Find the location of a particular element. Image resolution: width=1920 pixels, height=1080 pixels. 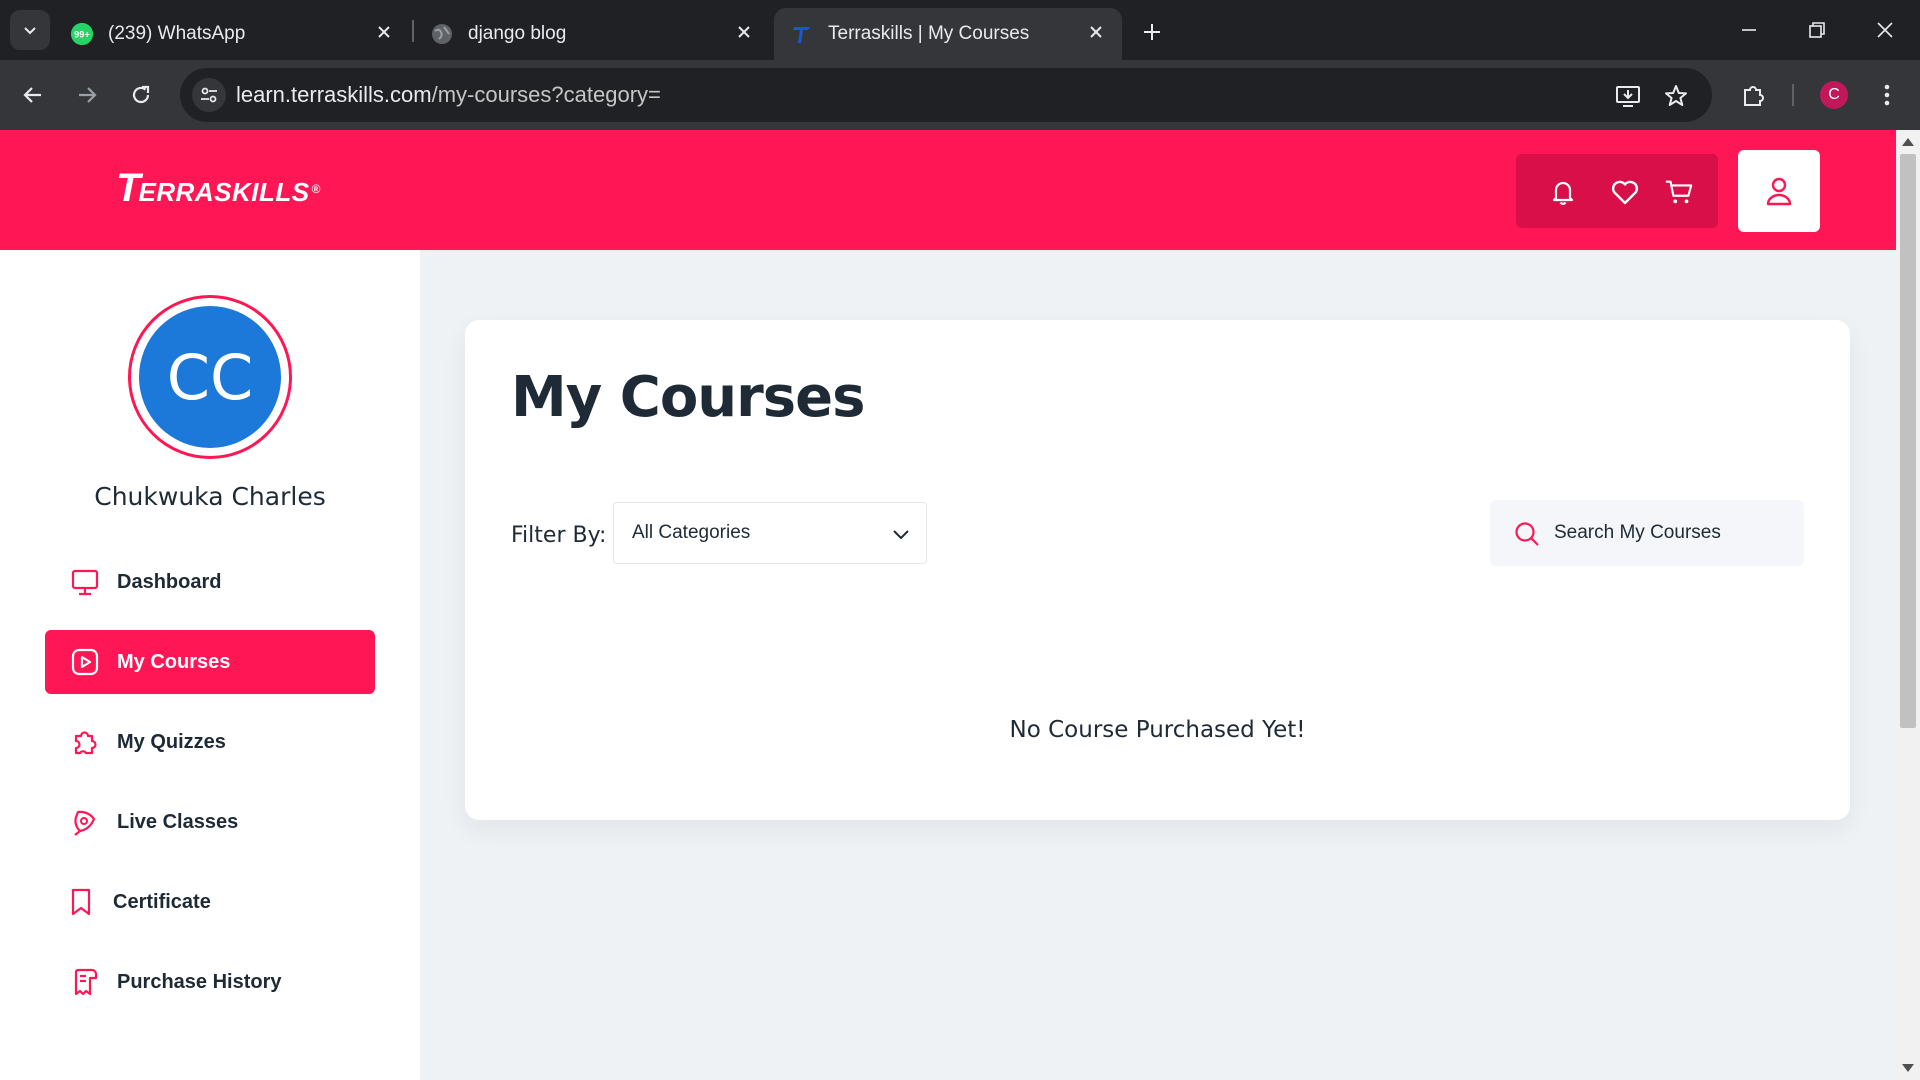

svg-text: 99+ is located at coordinates (82, 35).